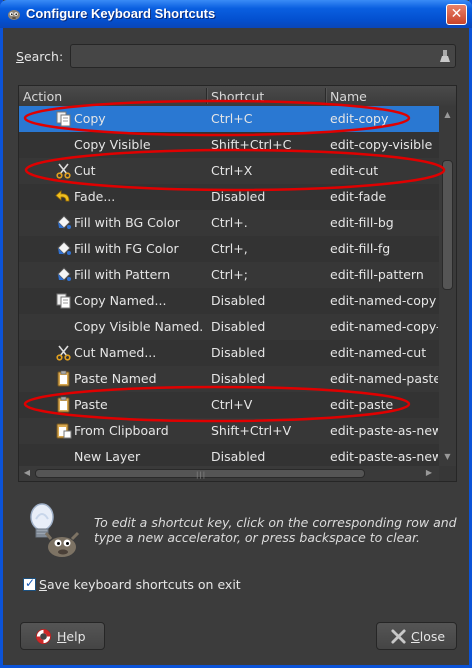 The height and width of the screenshot is (668, 472). I want to click on shortcut-cell: Ctrl+X, so click(267, 170).